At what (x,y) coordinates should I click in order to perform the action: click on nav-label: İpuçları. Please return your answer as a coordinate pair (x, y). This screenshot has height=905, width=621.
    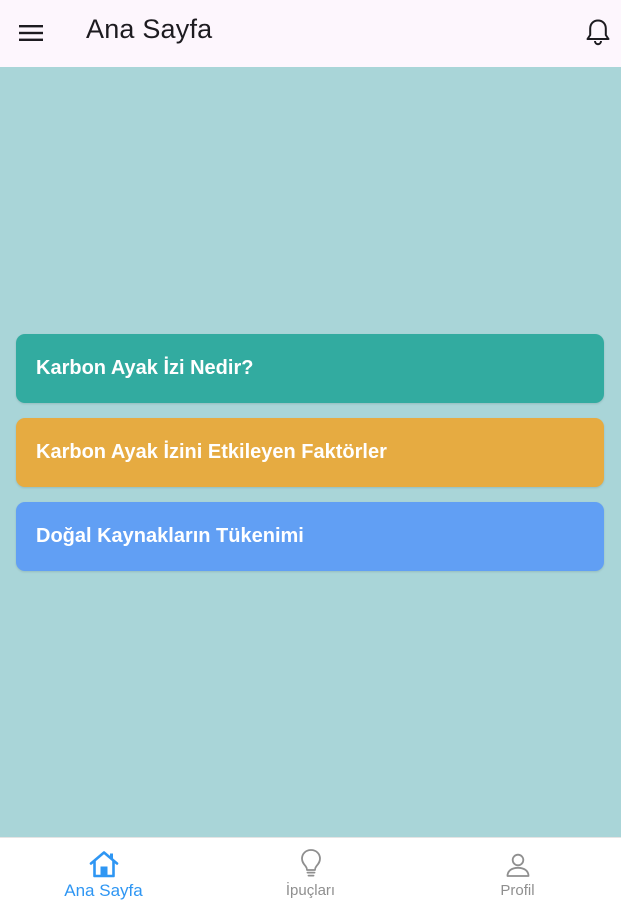
    Looking at the image, I should click on (310, 890).